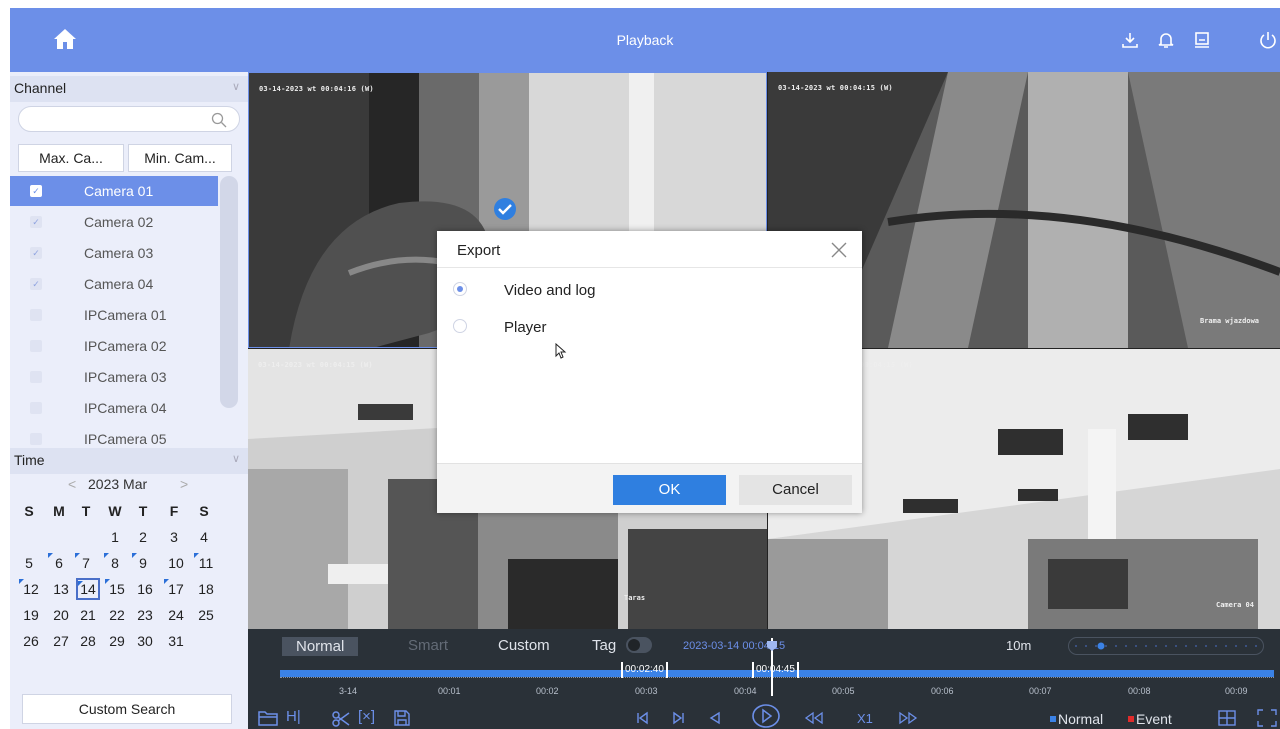 Image resolution: width=1280 pixels, height=729 pixels. Describe the element at coordinates (176, 589) in the screenshot. I see `calendar-day: 17` at that location.